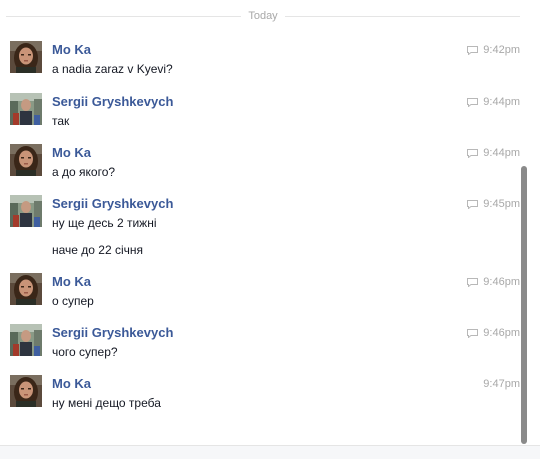 This screenshot has height=459, width=540. What do you see at coordinates (61, 121) in the screenshot?
I see `message-text: так` at bounding box center [61, 121].